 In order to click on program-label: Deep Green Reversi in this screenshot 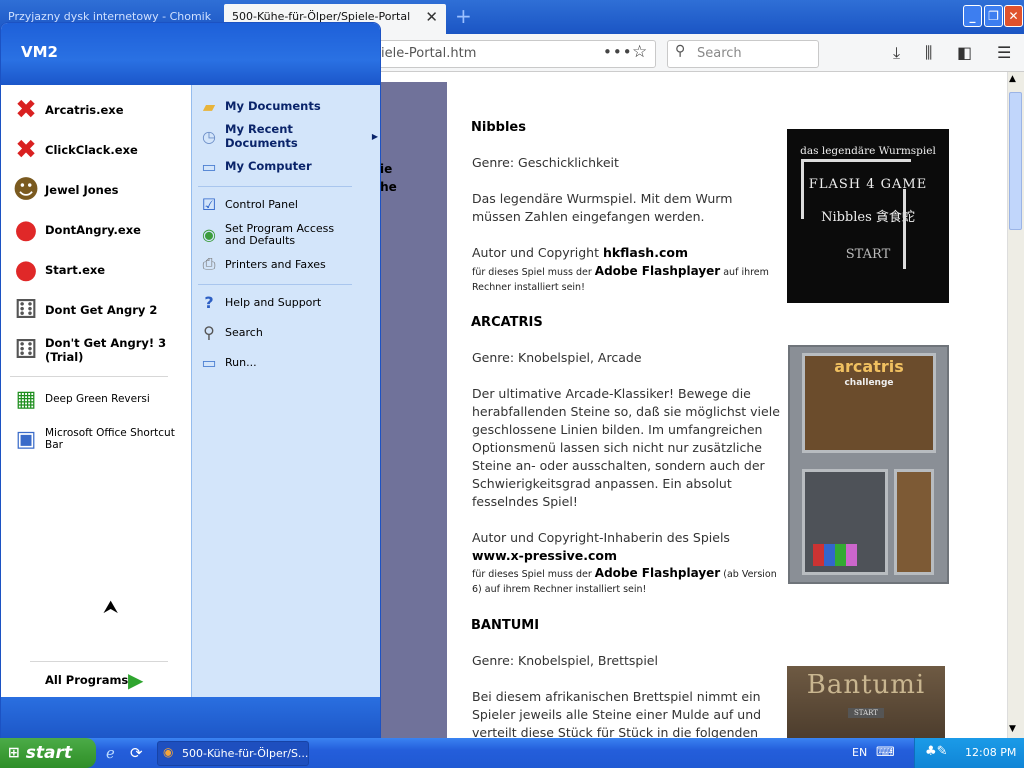, I will do `click(97, 399)`.